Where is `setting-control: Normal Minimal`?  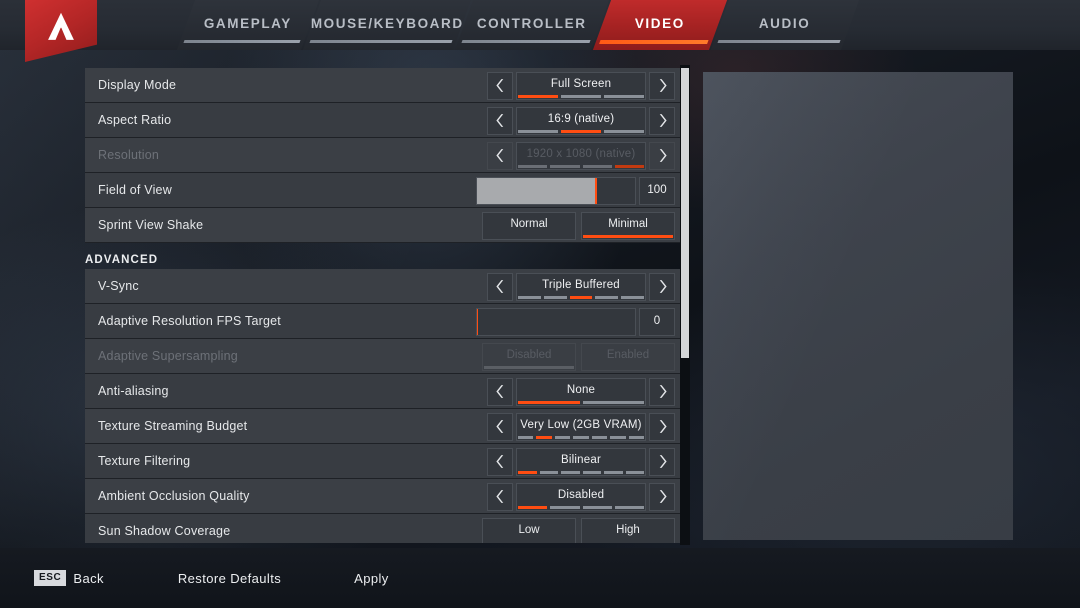
setting-control: Normal Minimal is located at coordinates (576, 225).